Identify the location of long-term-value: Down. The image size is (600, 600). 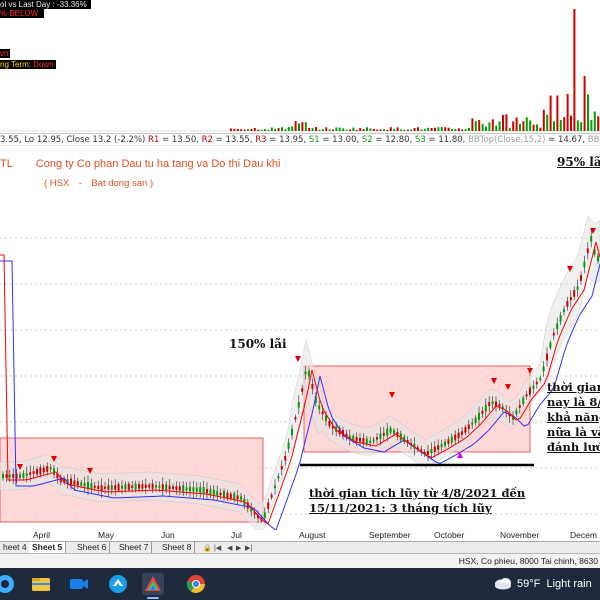
(43, 64).